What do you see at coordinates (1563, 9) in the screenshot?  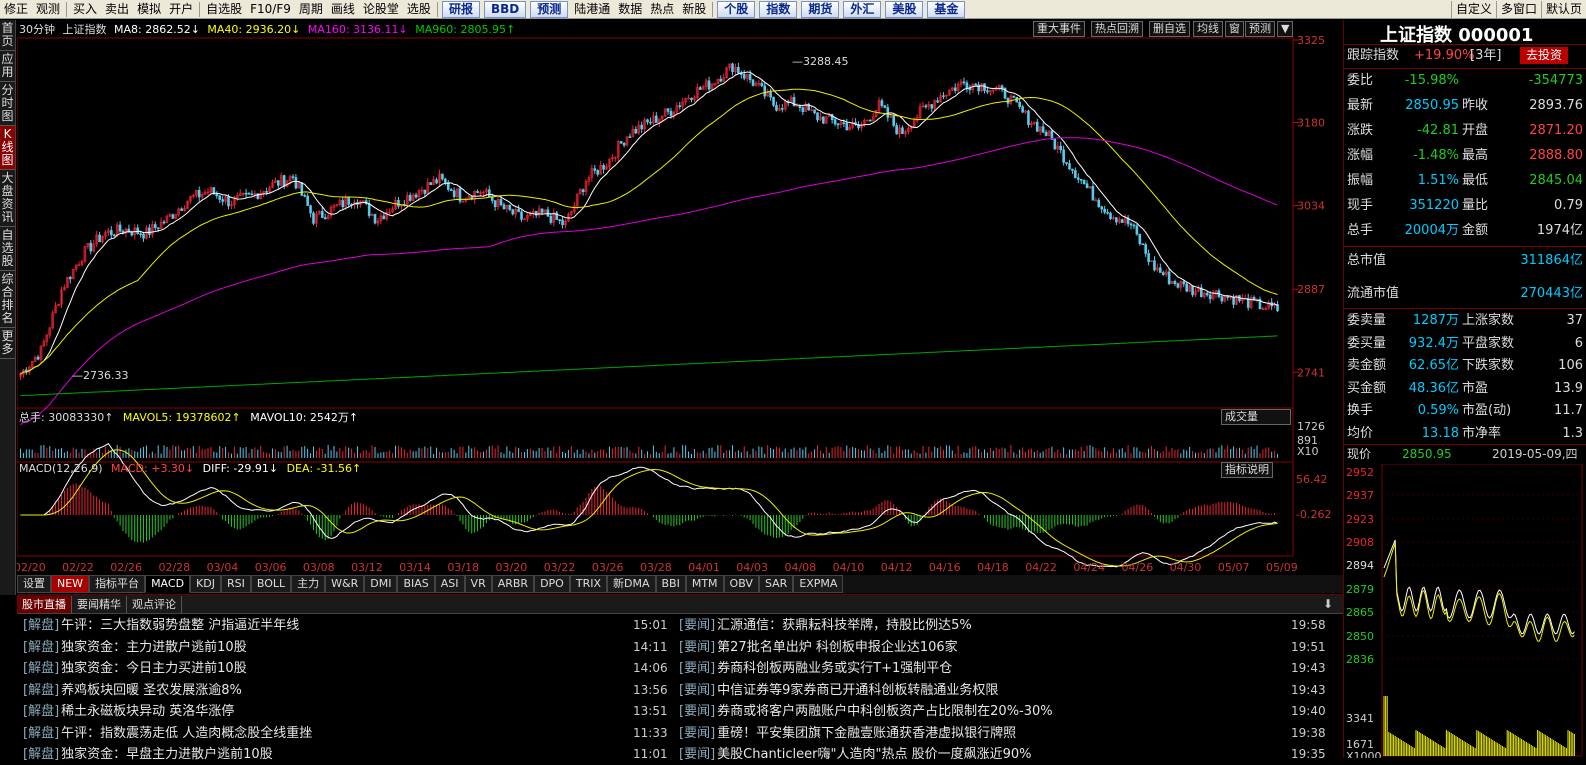 I see `toolbar-right-2: 默认页` at bounding box center [1563, 9].